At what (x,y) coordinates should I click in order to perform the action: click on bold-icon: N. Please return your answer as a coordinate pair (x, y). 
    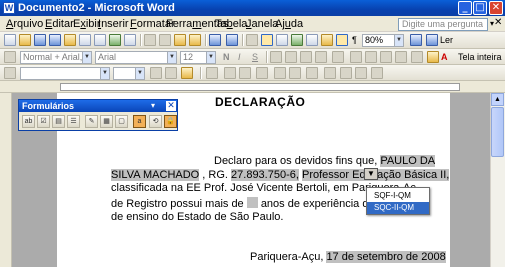
    Looking at the image, I should click on (226, 57).